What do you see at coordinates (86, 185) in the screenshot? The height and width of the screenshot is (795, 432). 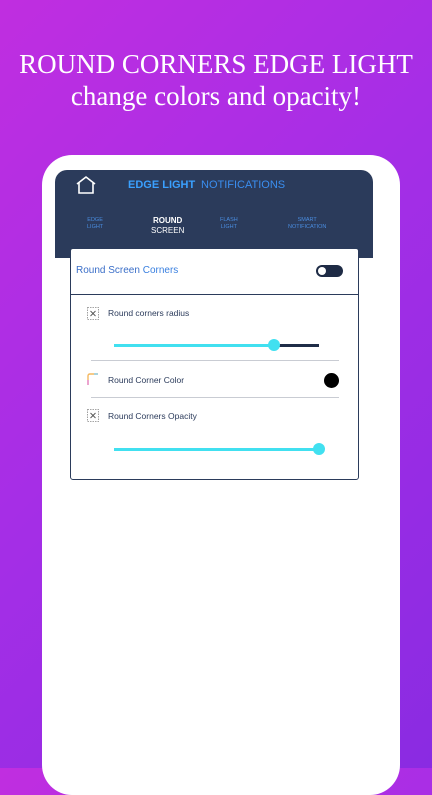 I see `home-icon` at bounding box center [86, 185].